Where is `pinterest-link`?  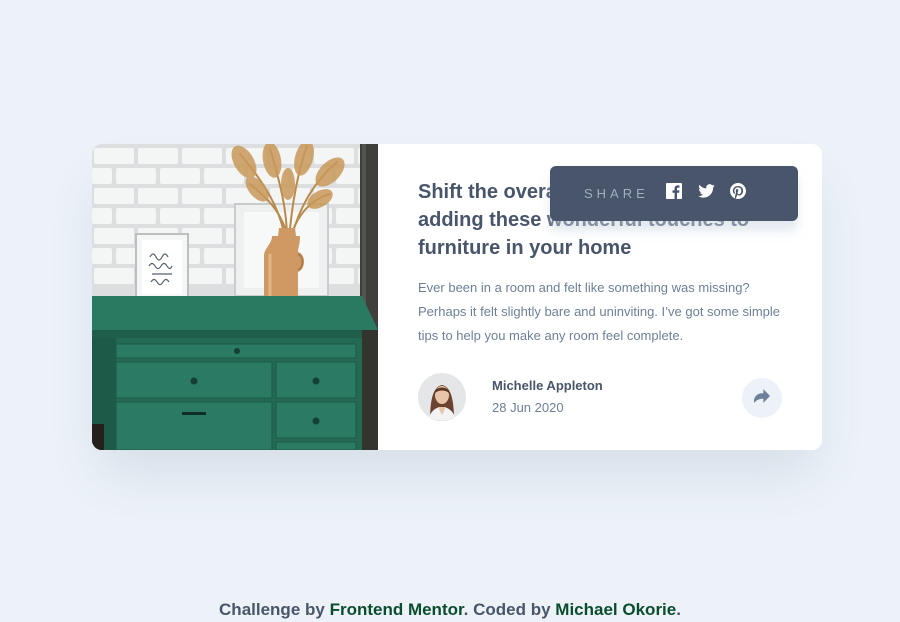
pinterest-link is located at coordinates (738, 193).